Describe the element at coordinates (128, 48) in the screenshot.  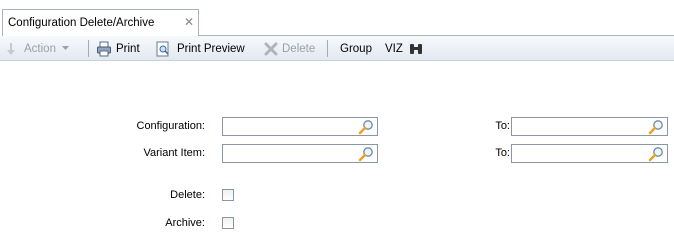
I see `print-label: Print` at that location.